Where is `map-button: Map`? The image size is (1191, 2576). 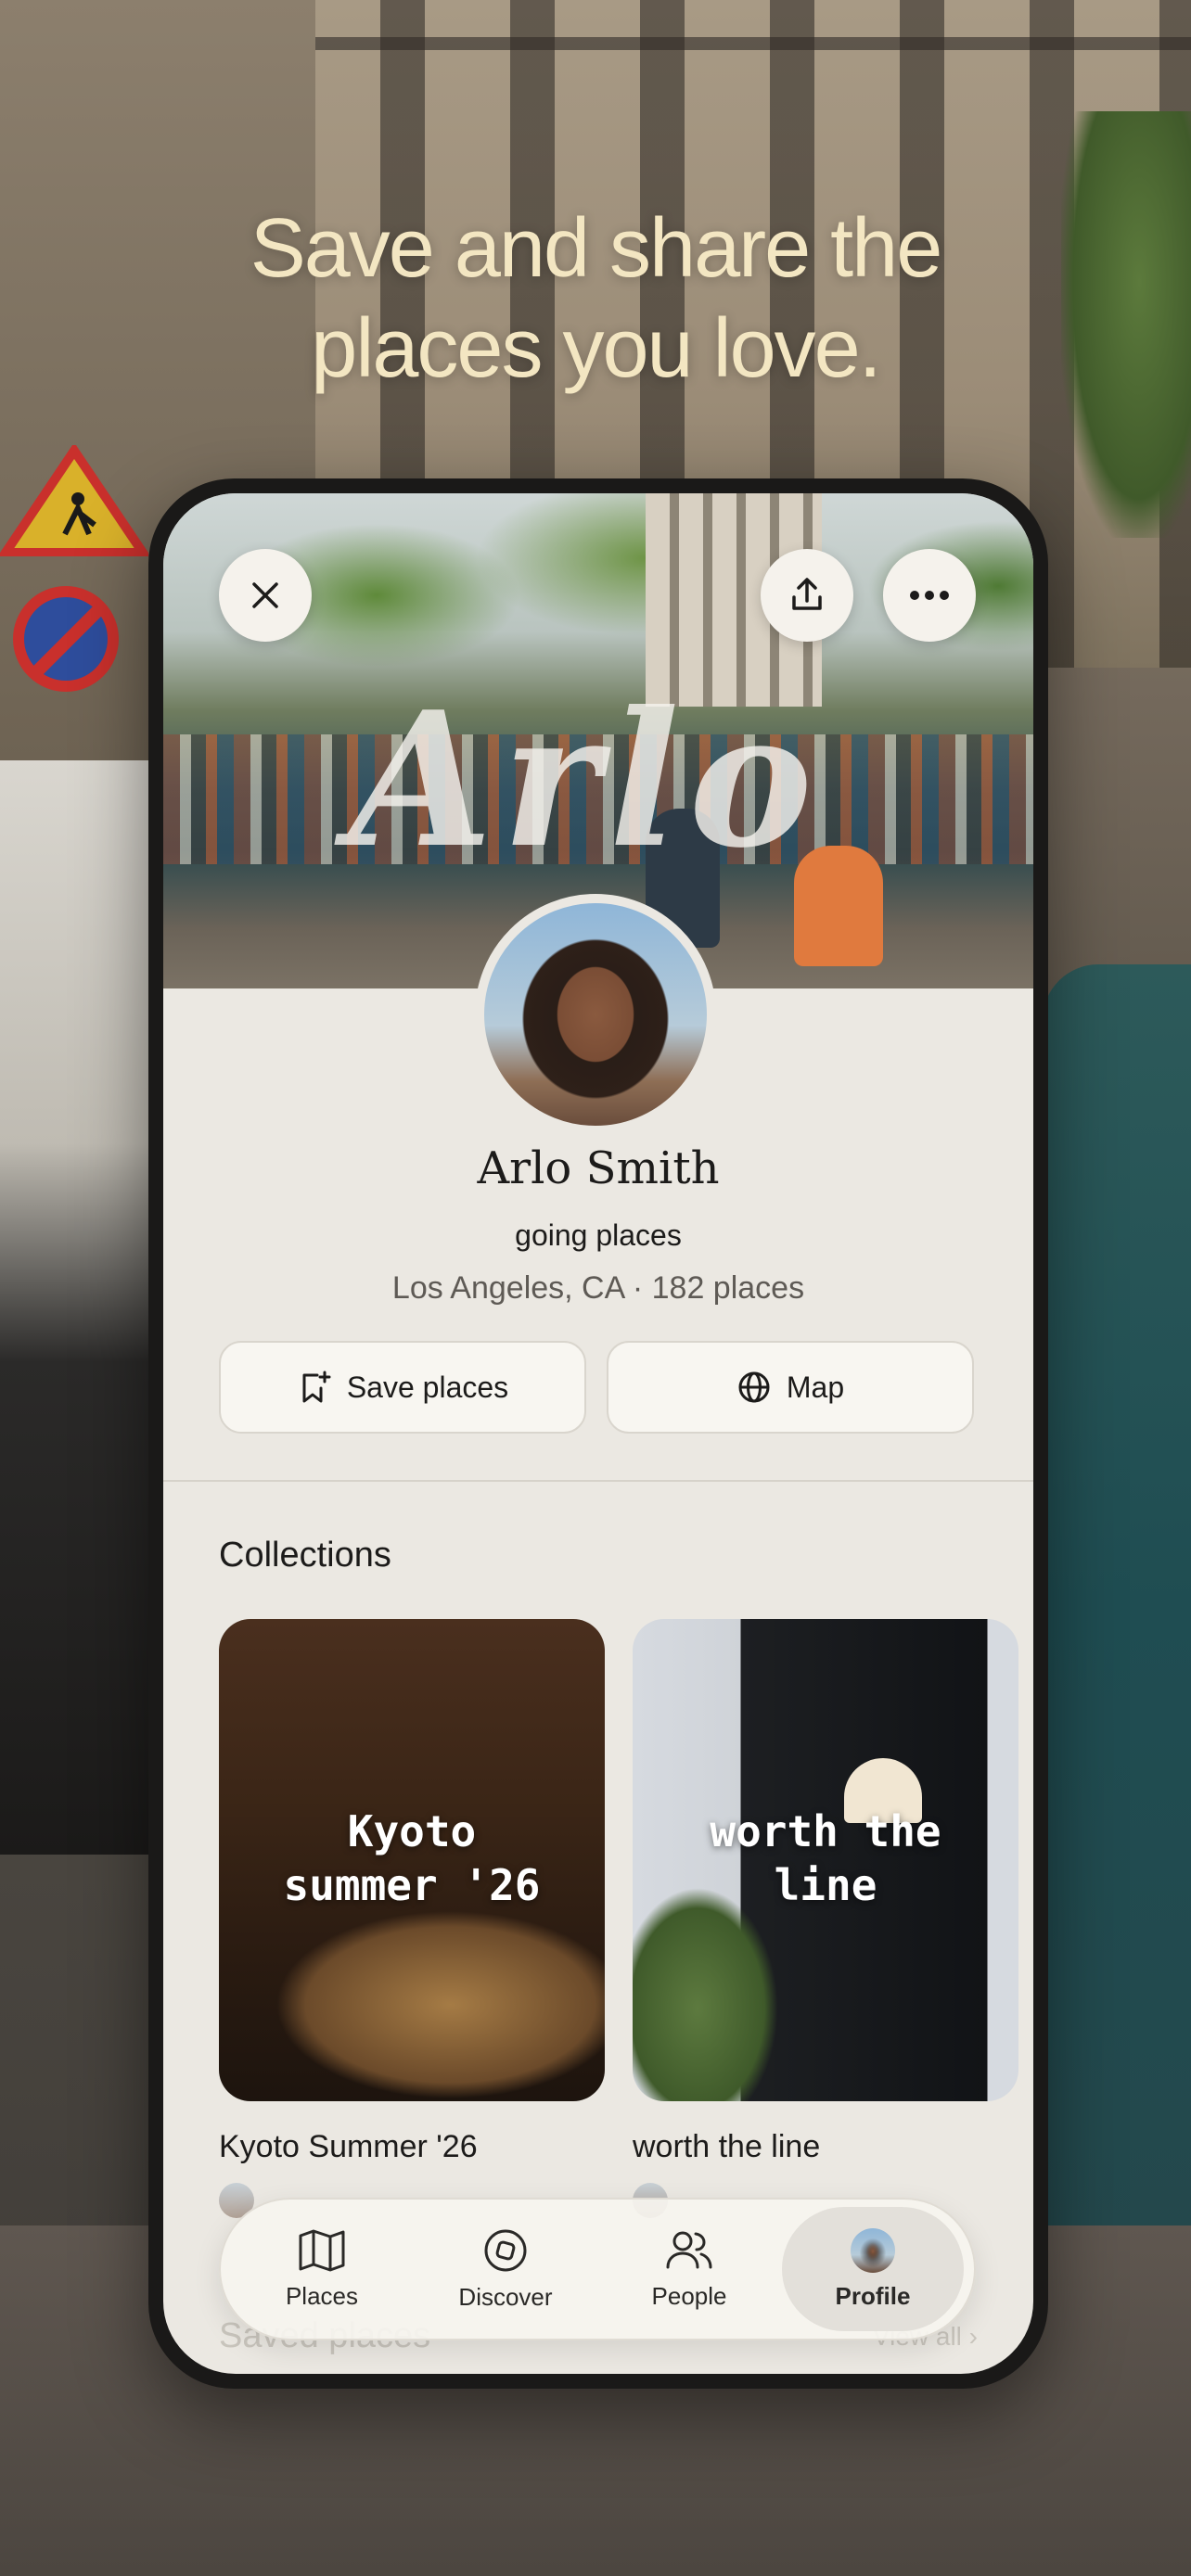 map-button: Map is located at coordinates (790, 1387).